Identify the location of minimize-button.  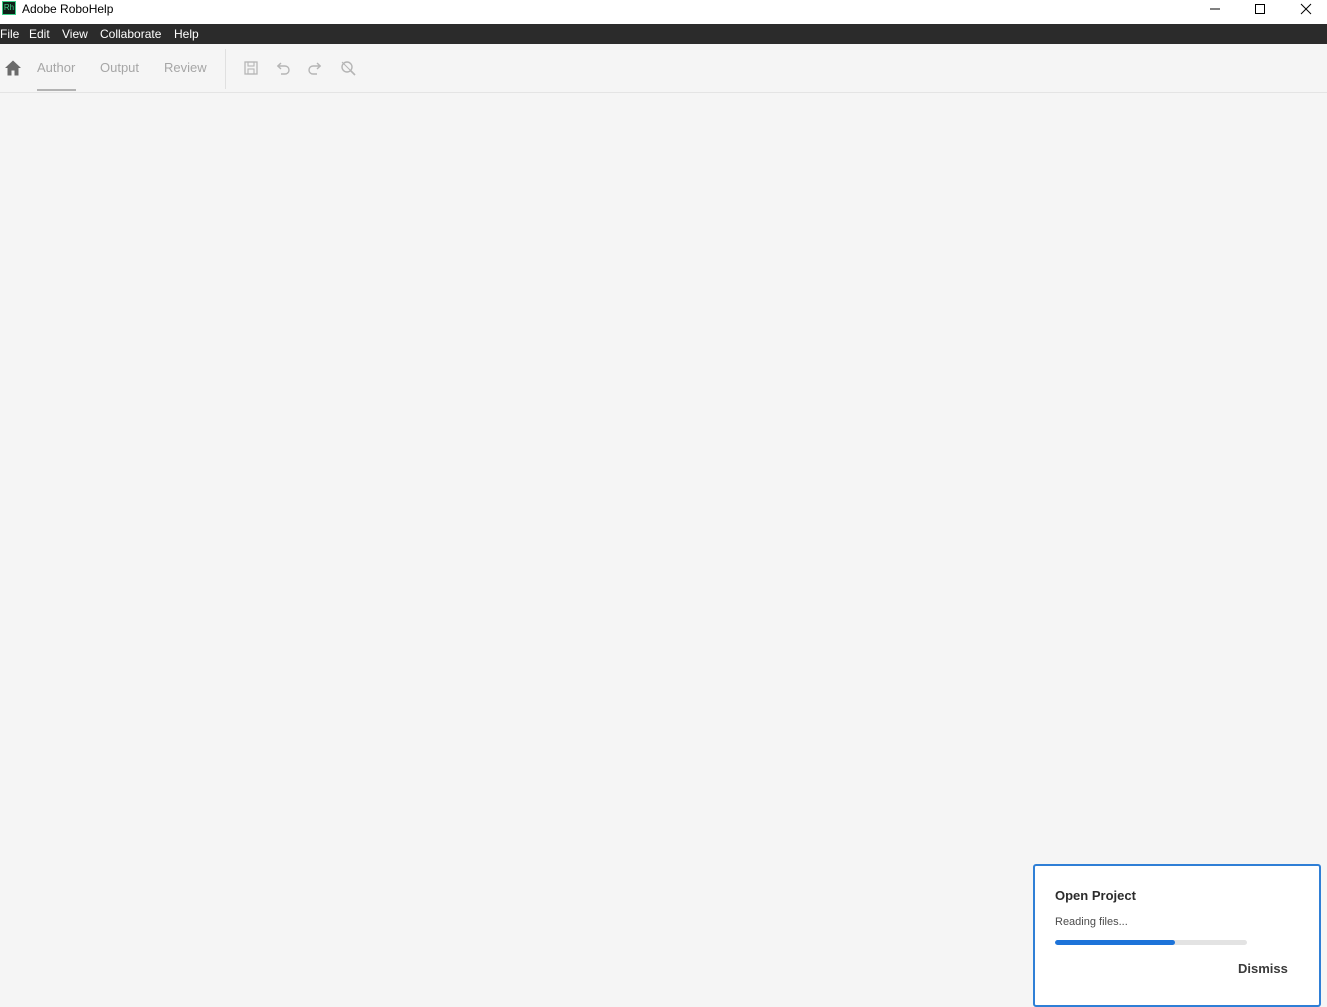
(1215, 10).